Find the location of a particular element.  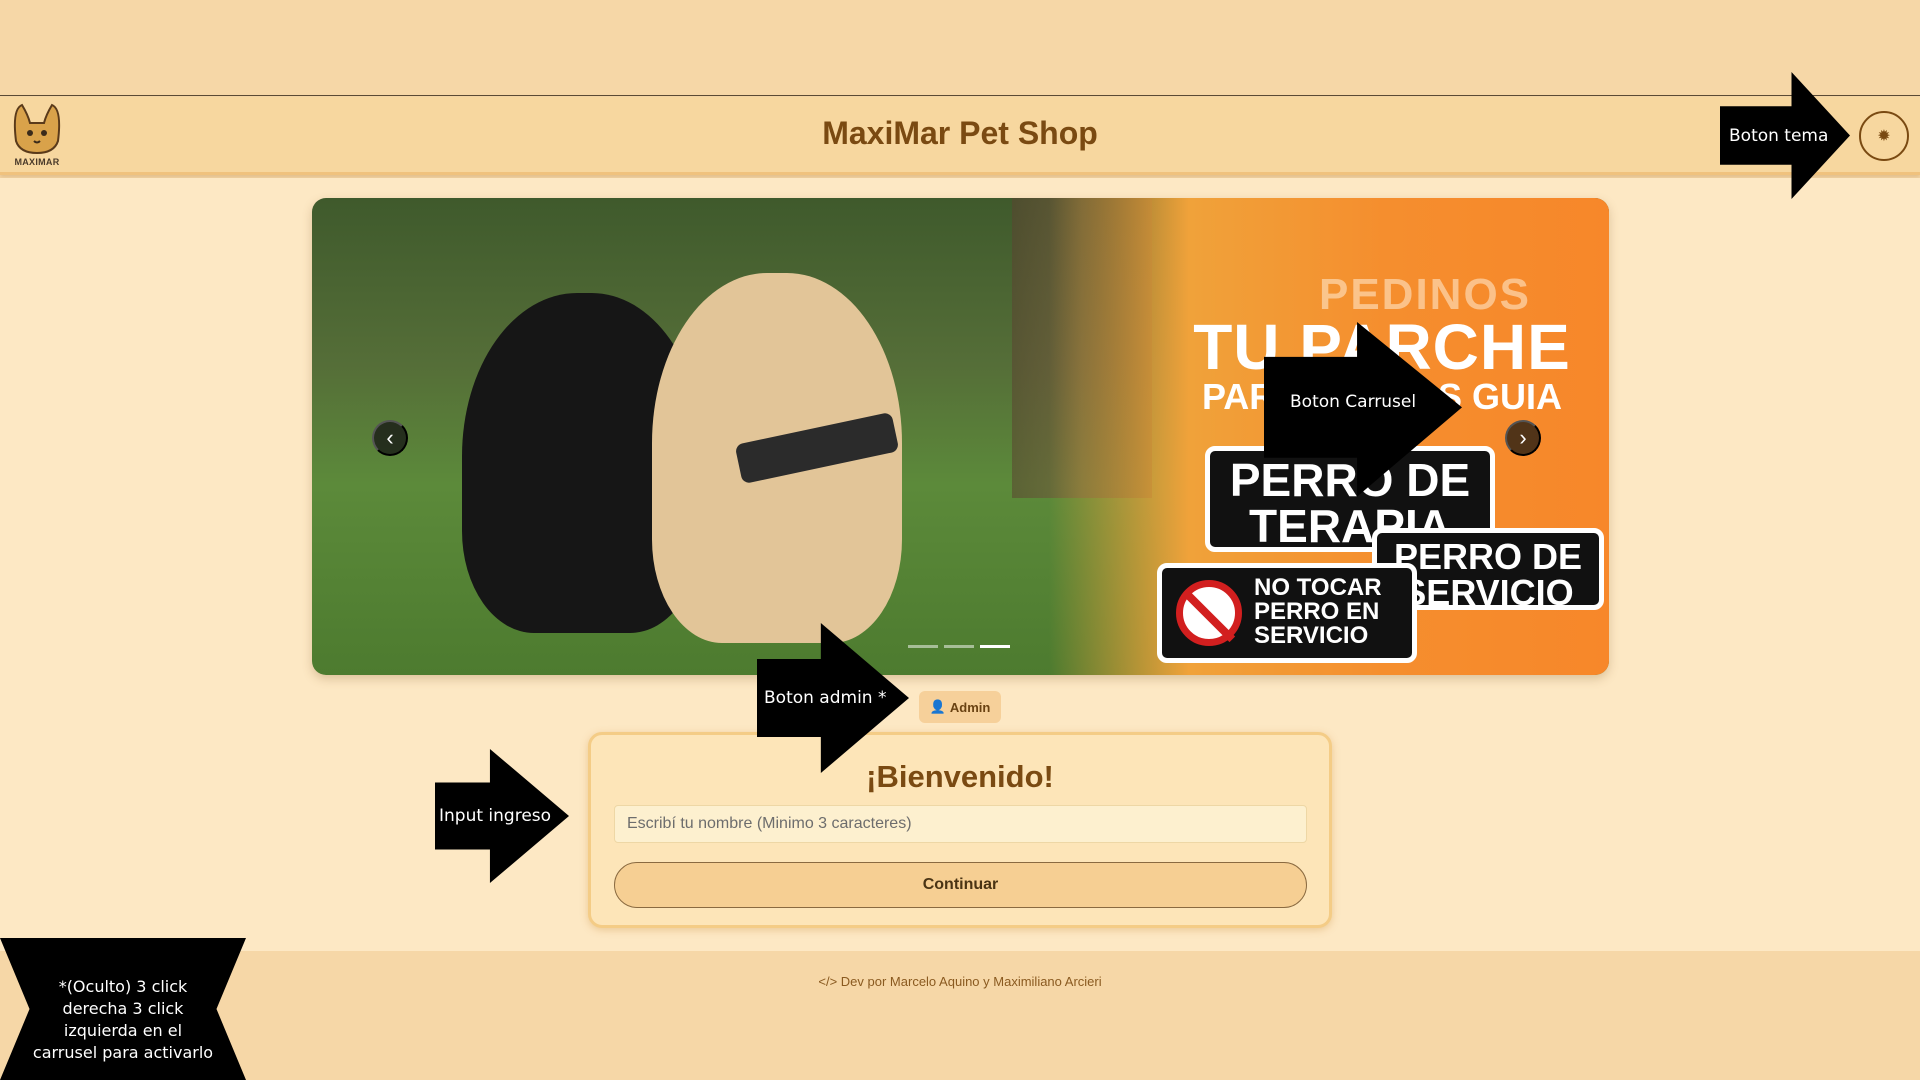

annotation-label: Boton admin * is located at coordinates (825, 698).